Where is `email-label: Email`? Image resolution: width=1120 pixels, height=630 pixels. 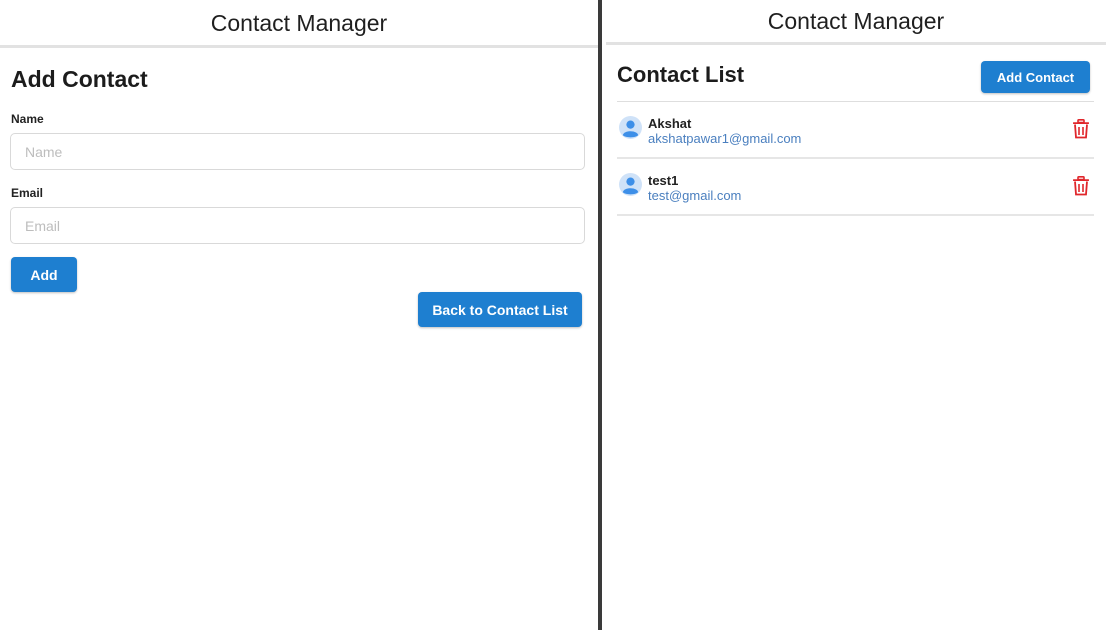
email-label: Email is located at coordinates (27, 193).